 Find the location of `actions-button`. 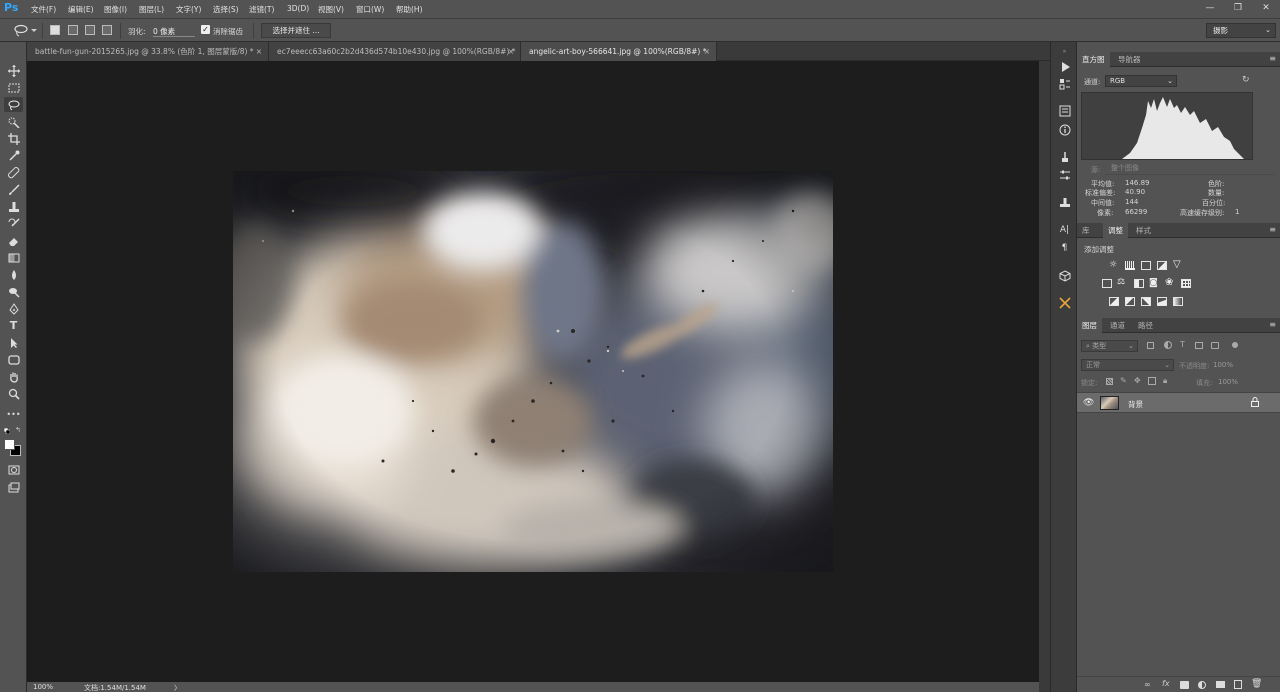

actions-button is located at coordinates (1064, 84).